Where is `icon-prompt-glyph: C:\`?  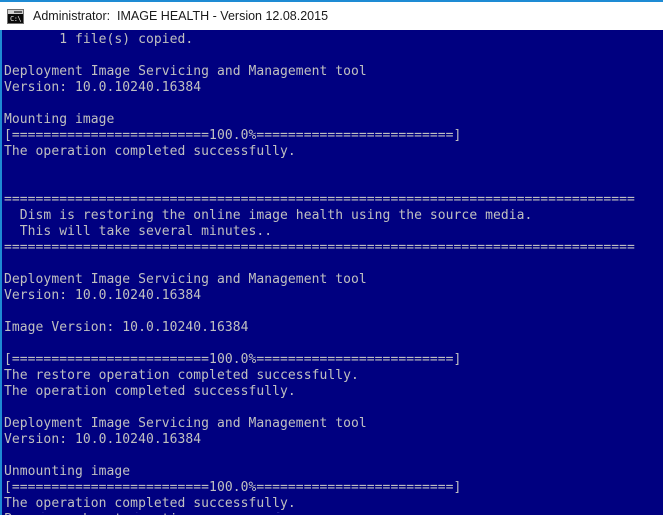
icon-prompt-glyph: C:\ is located at coordinates (16, 18).